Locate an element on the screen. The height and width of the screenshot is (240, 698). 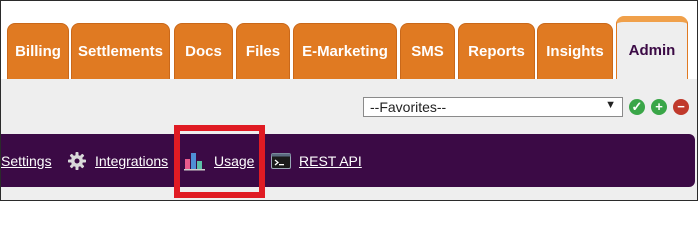
nav-rest-api-label: REST API is located at coordinates (330, 160).